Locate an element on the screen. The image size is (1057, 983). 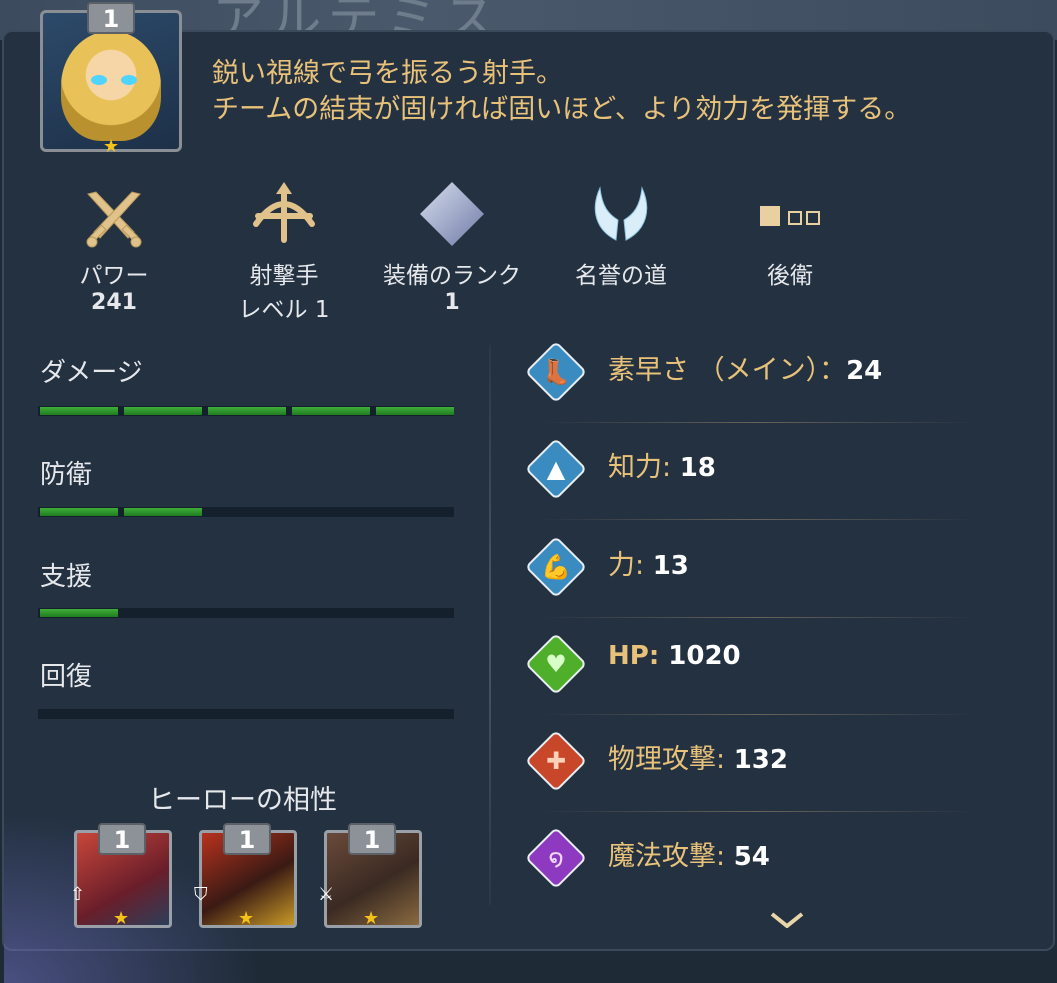
stat-magic-label: 魔法攻撃 is located at coordinates (662, 856).